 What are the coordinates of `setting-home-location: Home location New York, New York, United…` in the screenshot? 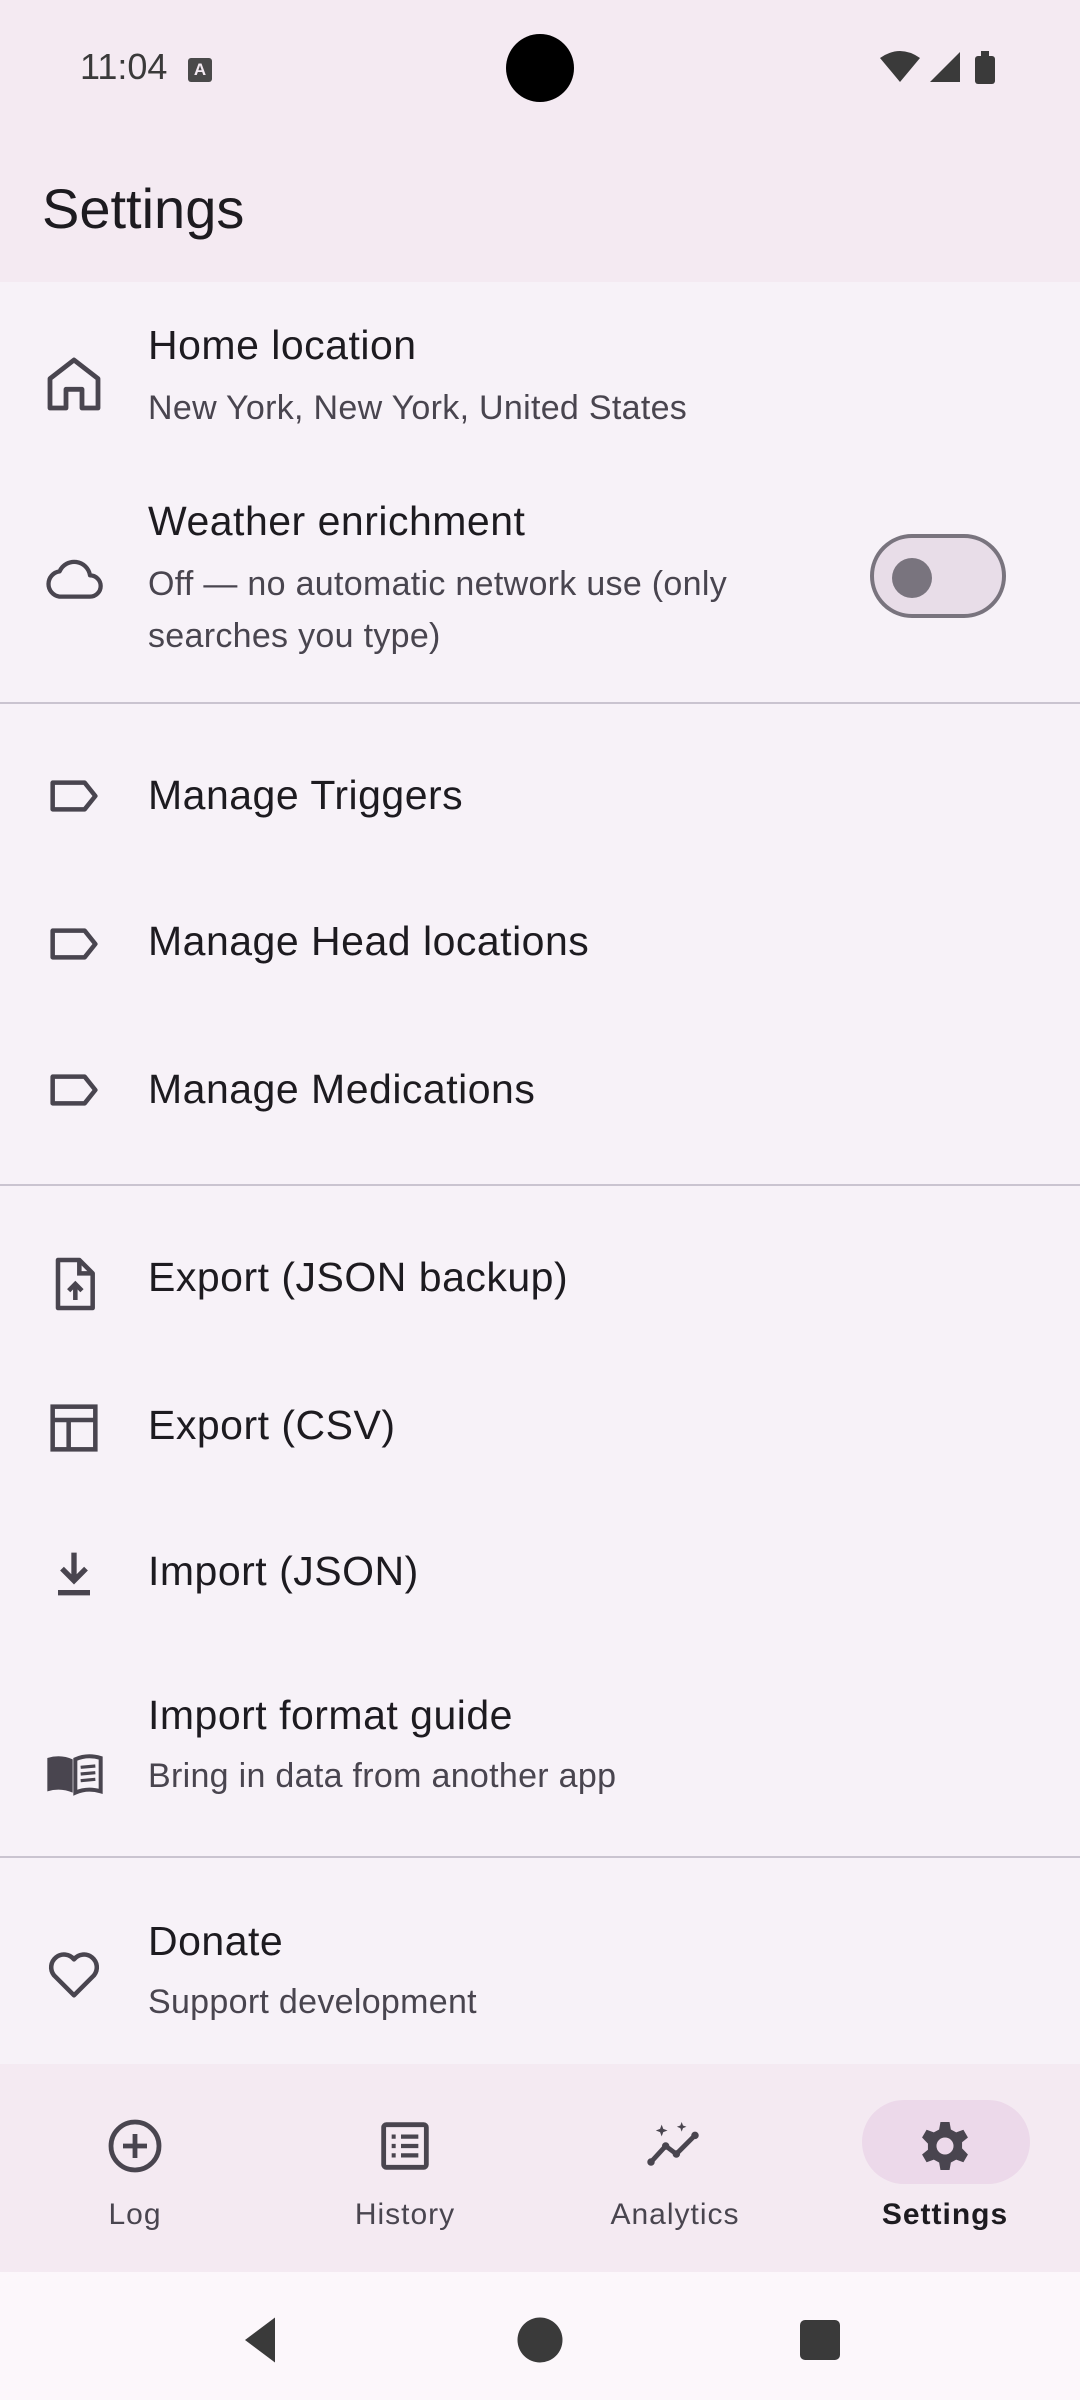 It's located at (540, 385).